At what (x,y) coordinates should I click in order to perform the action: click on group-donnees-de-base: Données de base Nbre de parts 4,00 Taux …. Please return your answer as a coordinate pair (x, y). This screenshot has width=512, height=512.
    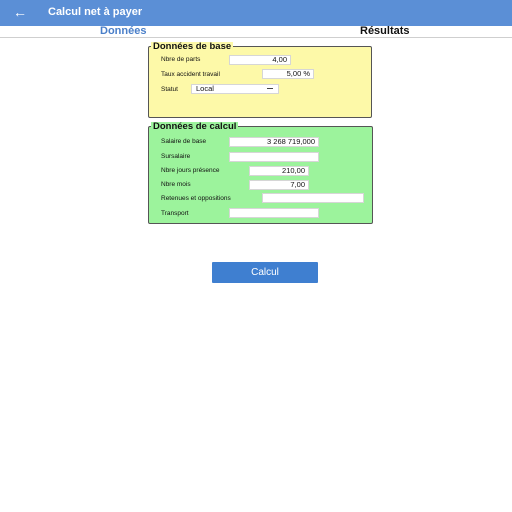
    Looking at the image, I should click on (260, 80).